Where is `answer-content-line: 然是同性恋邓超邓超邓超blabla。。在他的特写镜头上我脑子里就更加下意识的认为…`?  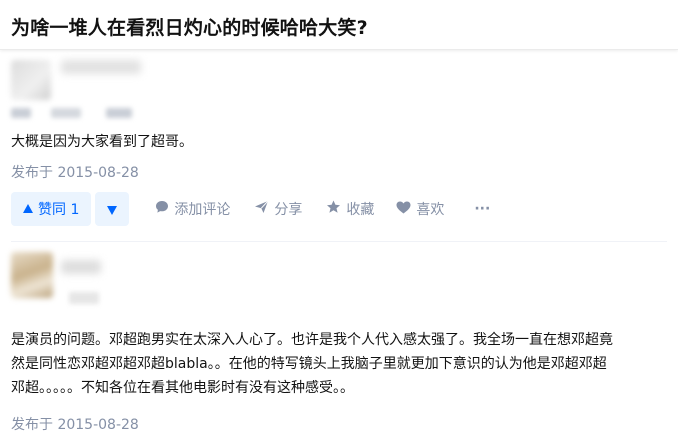 answer-content-line: 然是同性恋邓超邓超邓超blabla。。在他的特写镜头上我脑子里就更加下意识的认为… is located at coordinates (309, 364).